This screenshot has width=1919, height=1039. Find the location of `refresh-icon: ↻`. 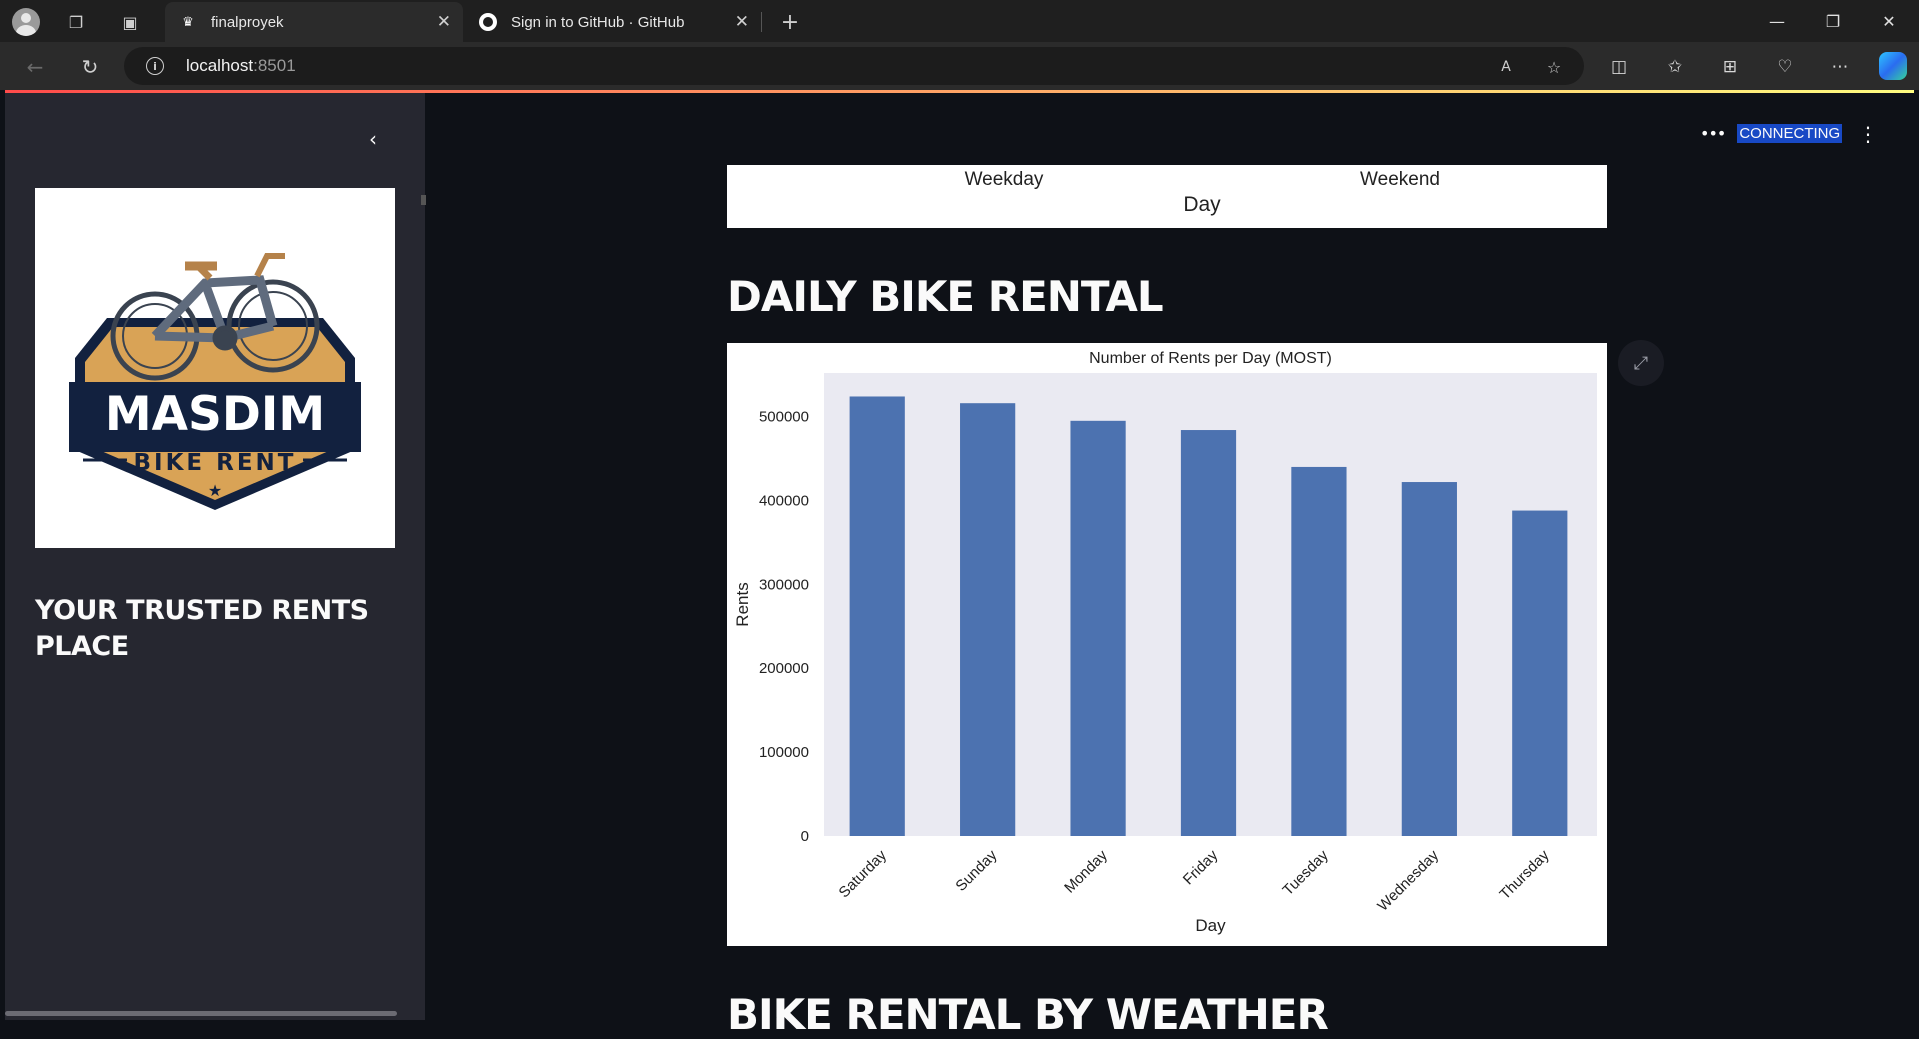

refresh-icon: ↻ is located at coordinates (90, 67).